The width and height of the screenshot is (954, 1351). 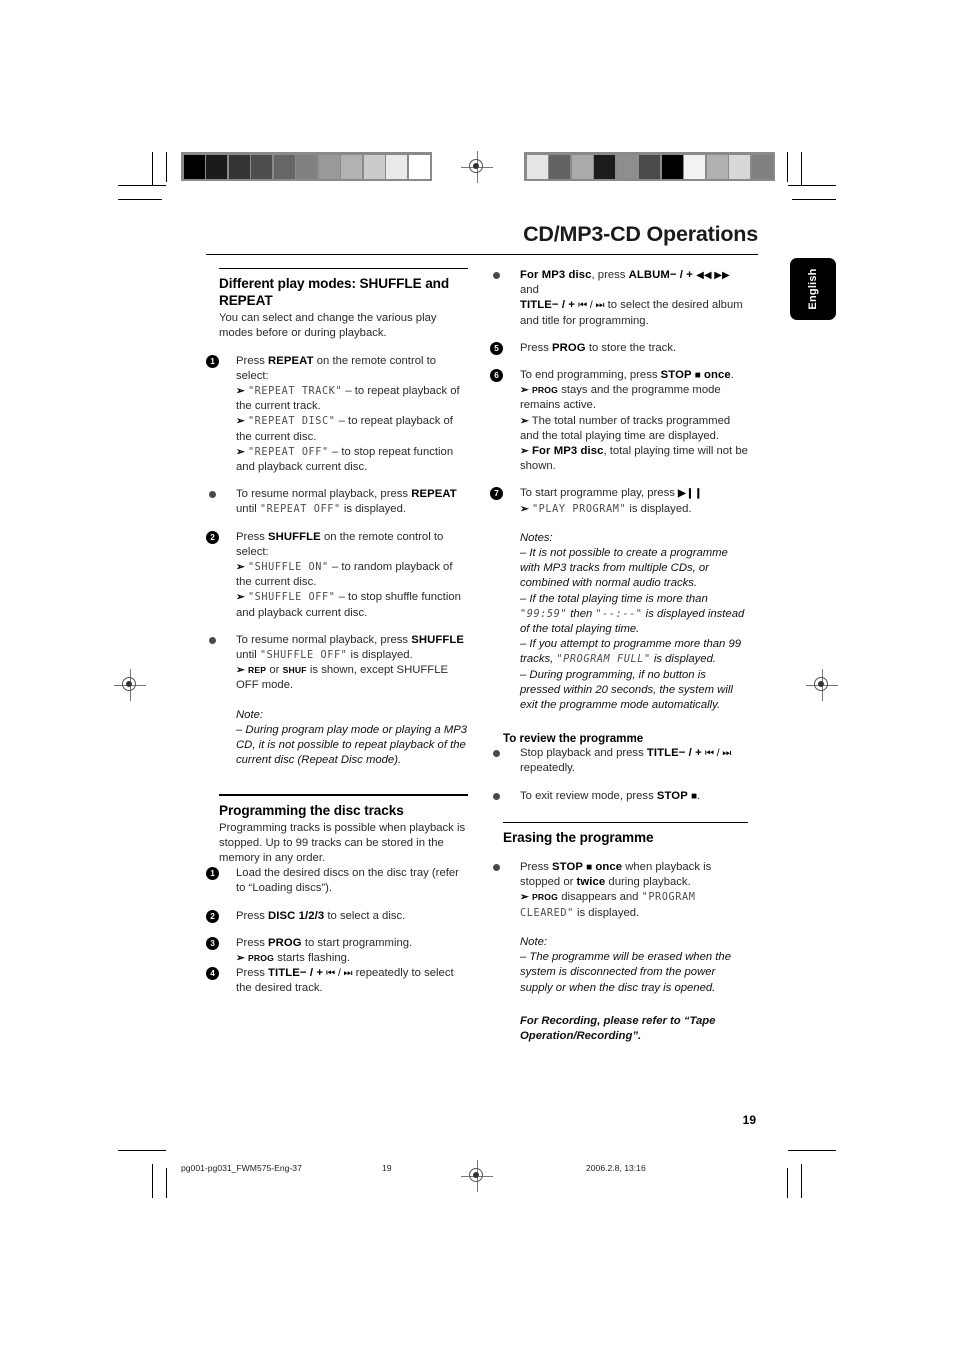 I want to click on heading-programming: Programming the disc tracks, so click(x=311, y=810).